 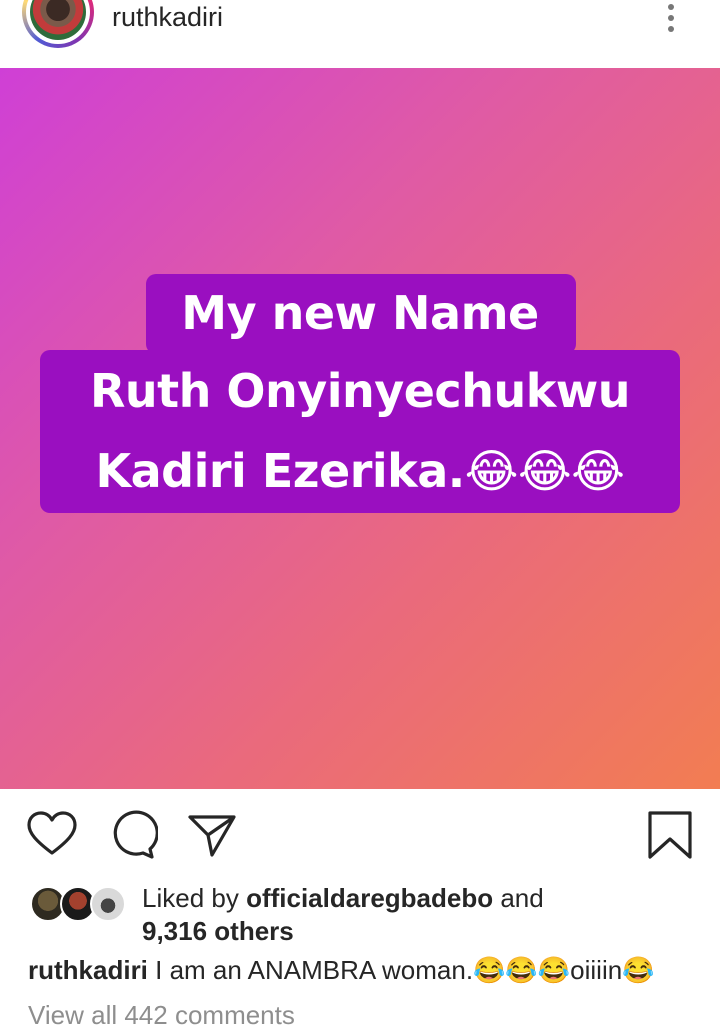 What do you see at coordinates (401, 970) in the screenshot?
I see `caption-text: I am an ANAMBRA woman.😂😂😂oiiiin😂` at bounding box center [401, 970].